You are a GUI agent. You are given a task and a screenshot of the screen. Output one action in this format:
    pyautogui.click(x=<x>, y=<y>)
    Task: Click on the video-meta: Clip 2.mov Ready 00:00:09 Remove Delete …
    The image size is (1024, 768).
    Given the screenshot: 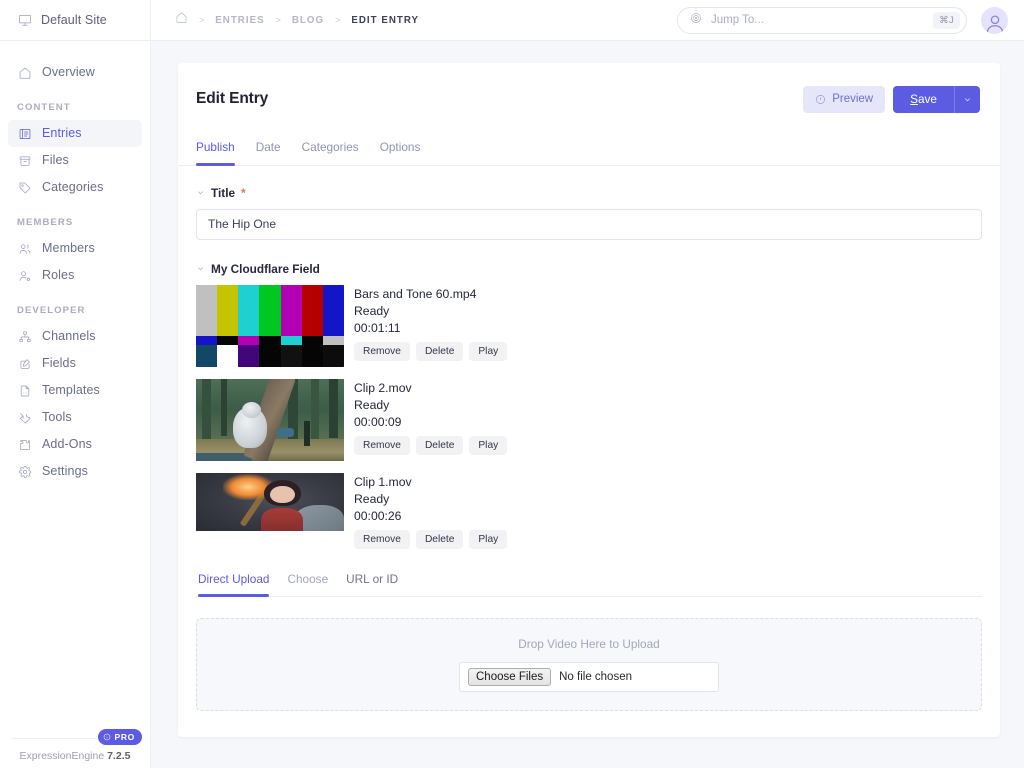 What is the action you would take?
    pyautogui.click(x=431, y=420)
    